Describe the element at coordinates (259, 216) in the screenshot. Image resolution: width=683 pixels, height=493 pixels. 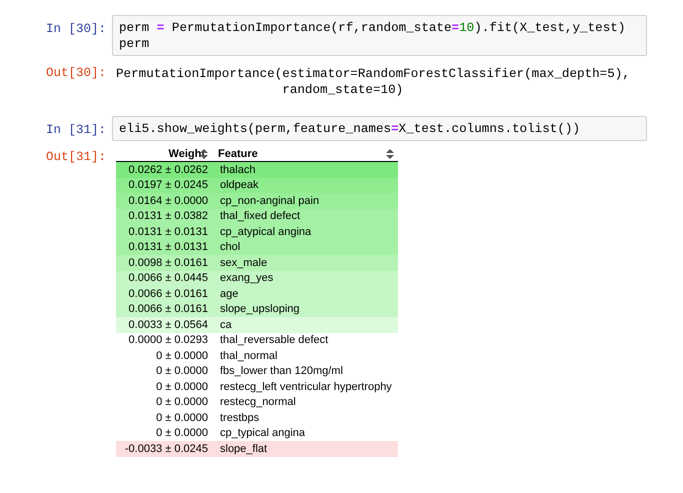
I see `feature-cell-text: thal_fixed defect` at that location.